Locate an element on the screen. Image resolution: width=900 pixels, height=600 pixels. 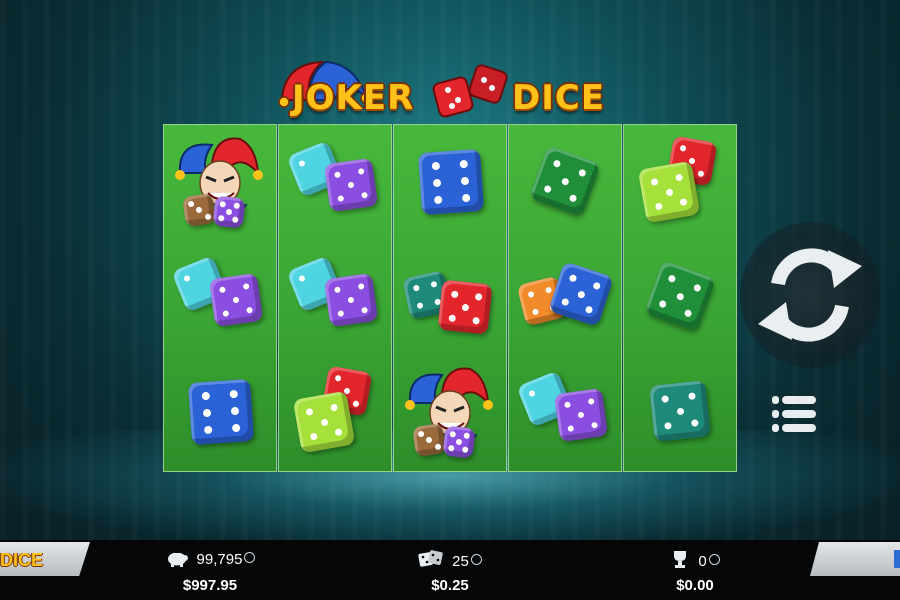
win-money: $0.00 is located at coordinates (695, 585).